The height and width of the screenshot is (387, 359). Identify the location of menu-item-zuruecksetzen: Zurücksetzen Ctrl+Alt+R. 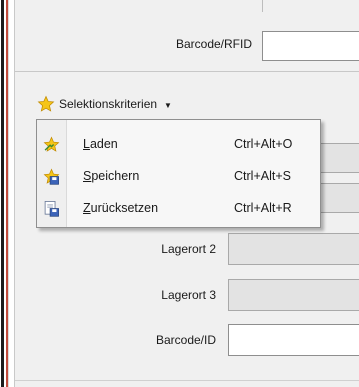
(178, 208).